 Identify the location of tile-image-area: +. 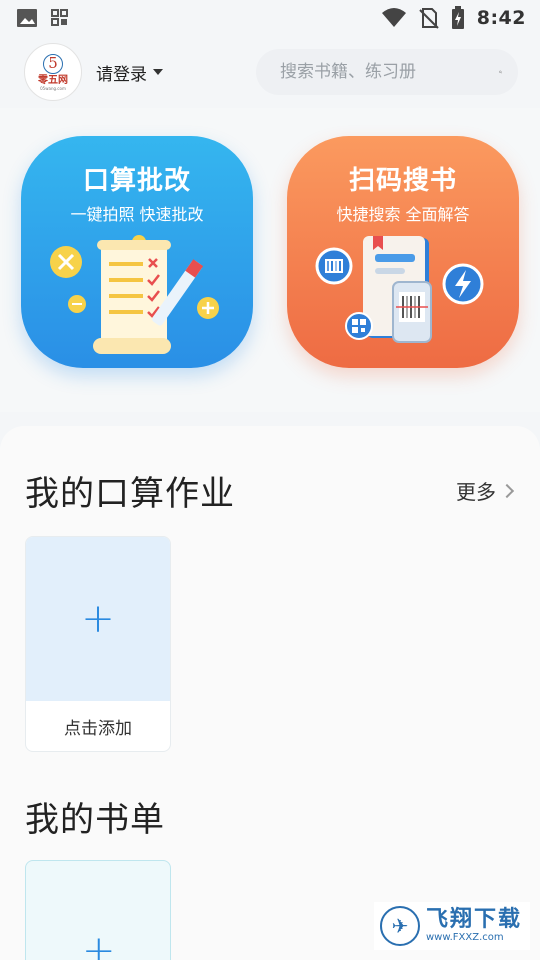
(98, 619).